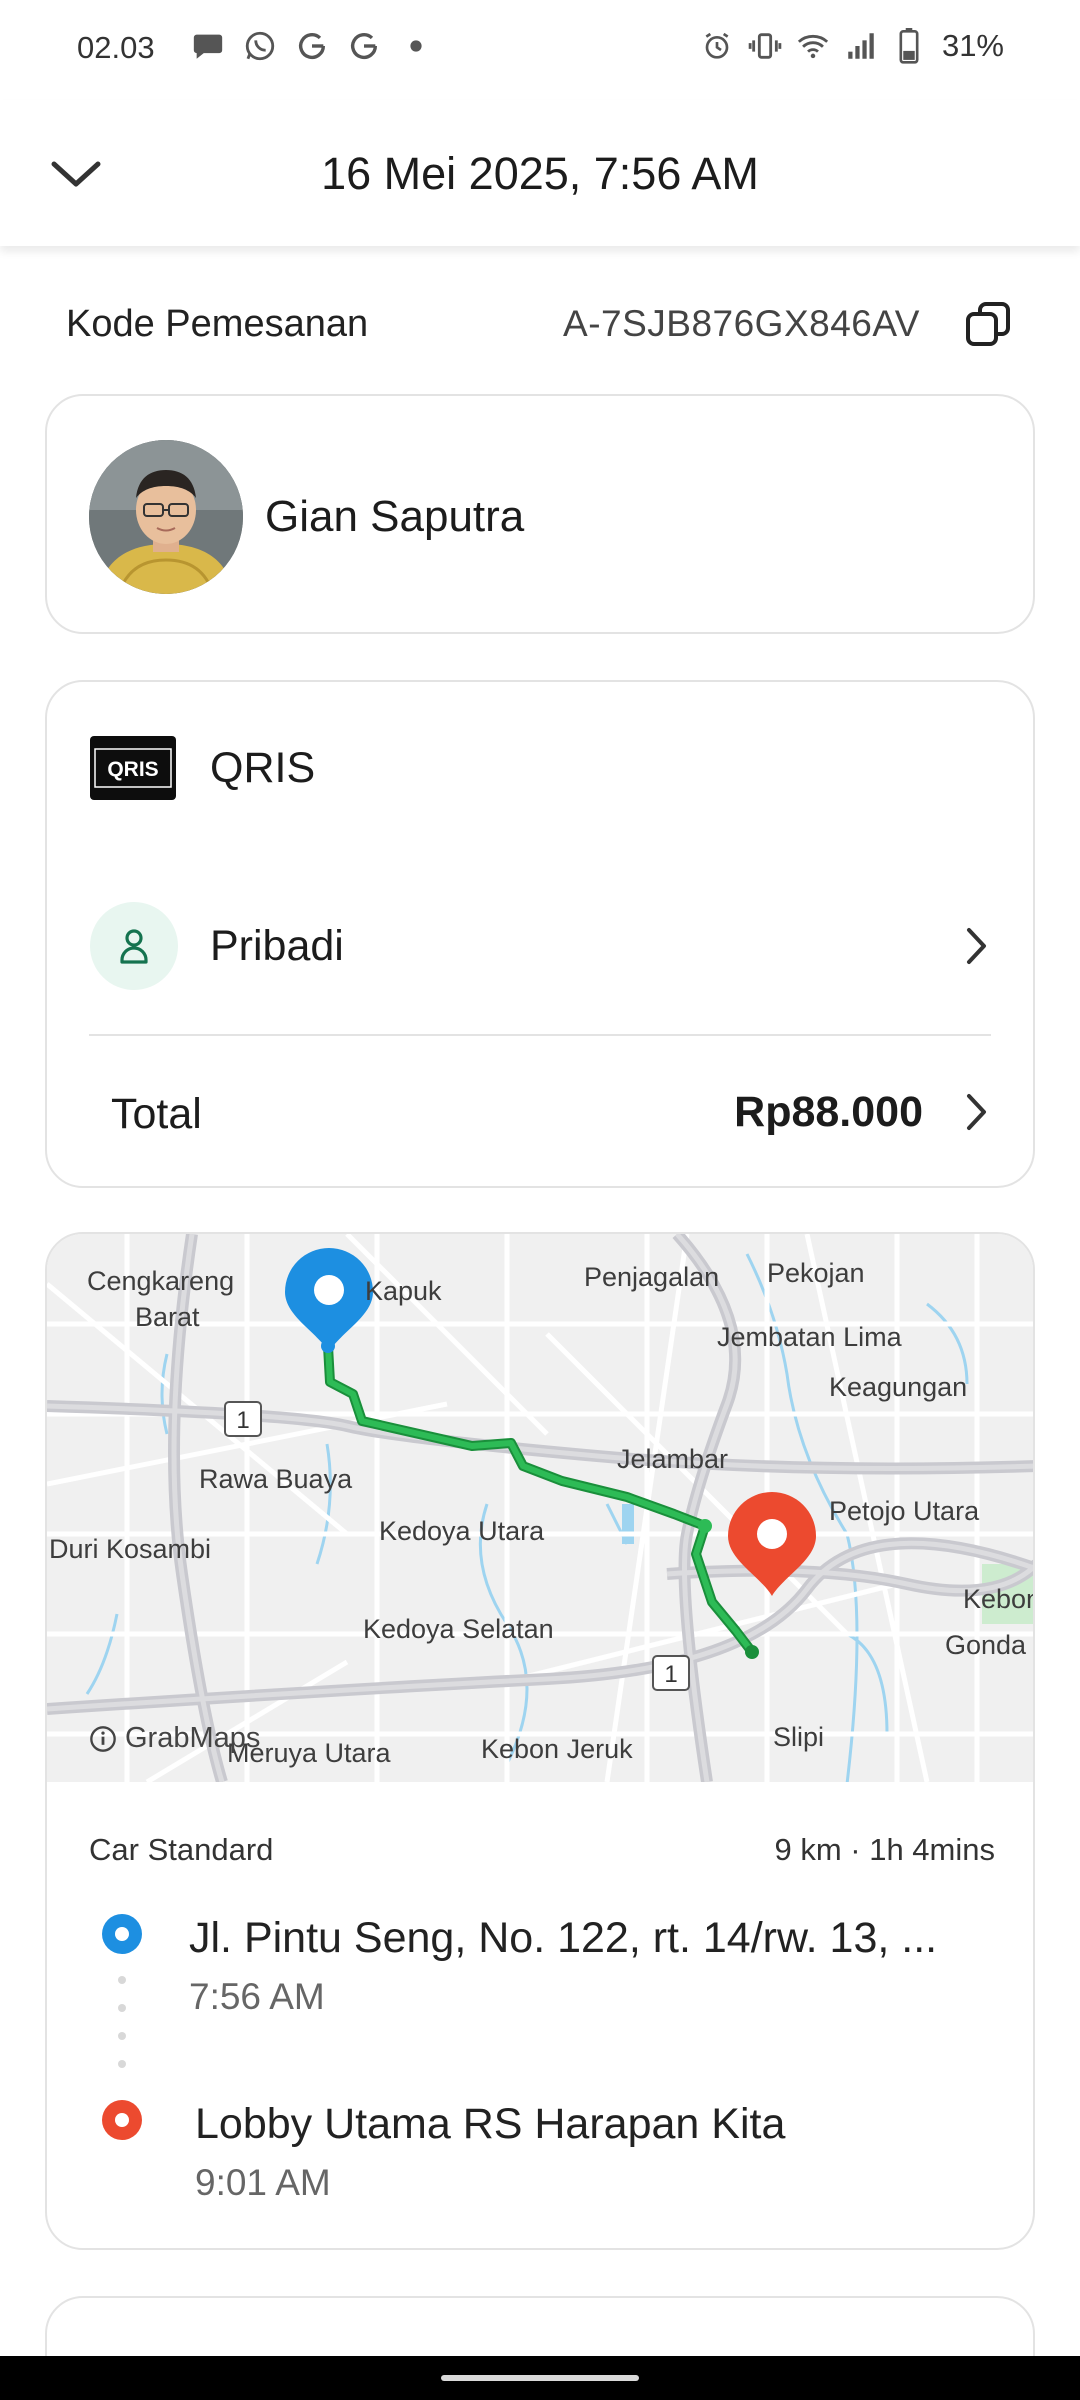 The height and width of the screenshot is (2400, 1080). What do you see at coordinates (540, 324) in the screenshot?
I see `booking-code-row: Kode Pemesanan A-7SJB876GX846AV` at bounding box center [540, 324].